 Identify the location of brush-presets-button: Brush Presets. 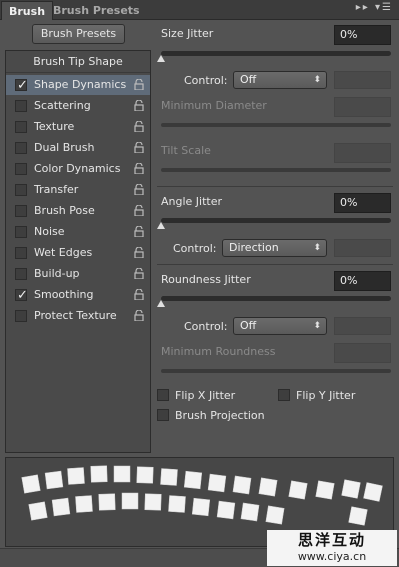
(78, 34).